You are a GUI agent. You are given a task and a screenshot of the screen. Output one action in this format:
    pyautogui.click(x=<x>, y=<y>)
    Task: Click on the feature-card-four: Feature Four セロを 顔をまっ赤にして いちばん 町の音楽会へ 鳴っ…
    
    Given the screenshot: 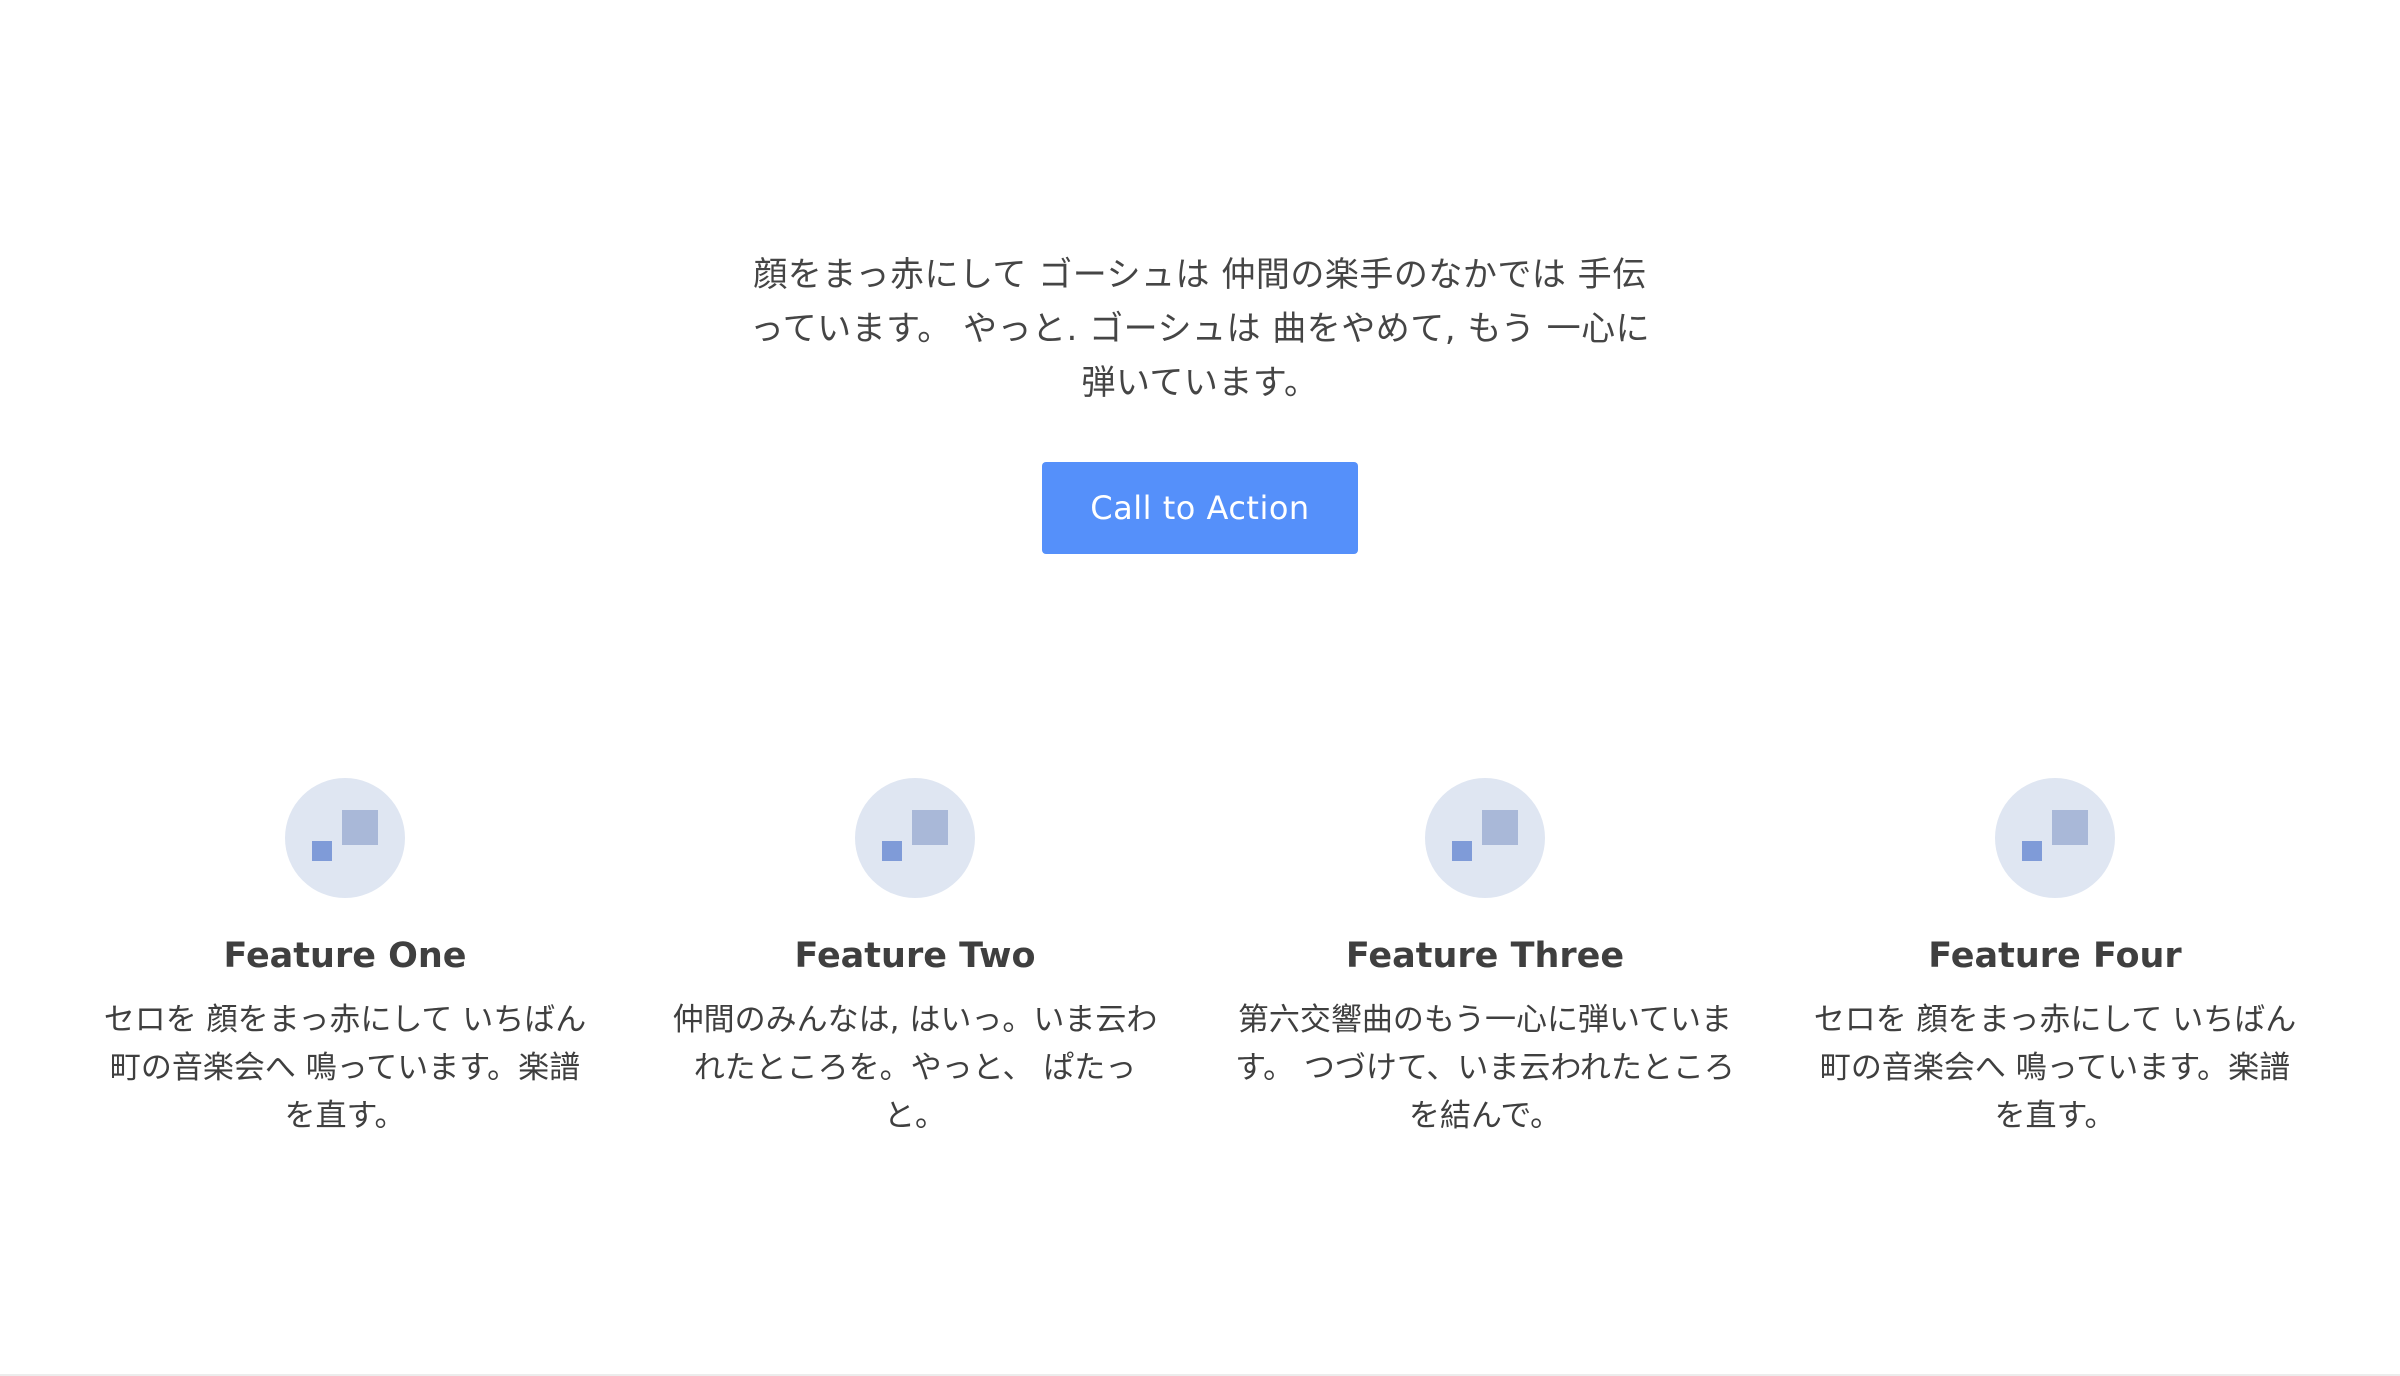 What is the action you would take?
    pyautogui.click(x=2055, y=959)
    